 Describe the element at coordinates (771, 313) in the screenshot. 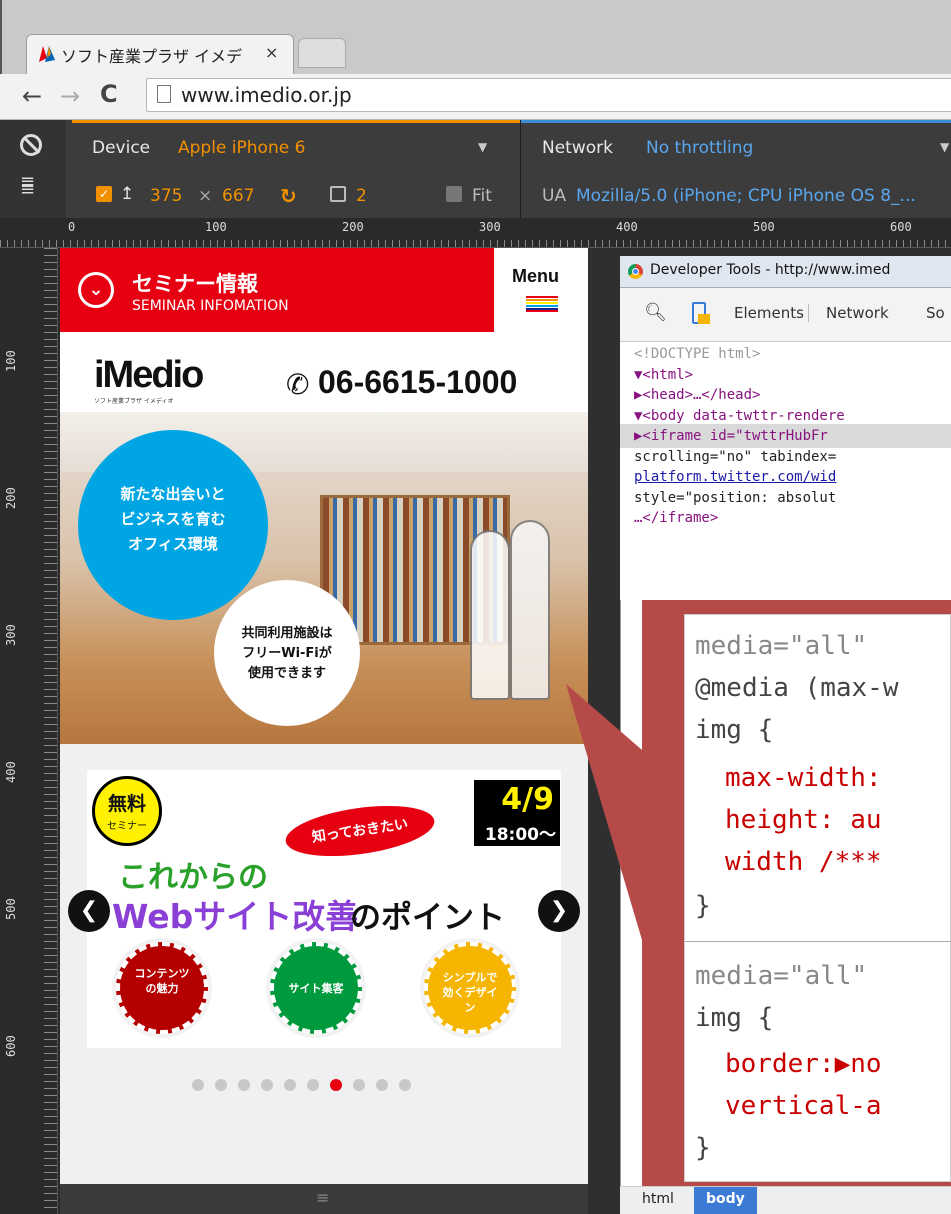

I see `tab-elements: Elements` at that location.